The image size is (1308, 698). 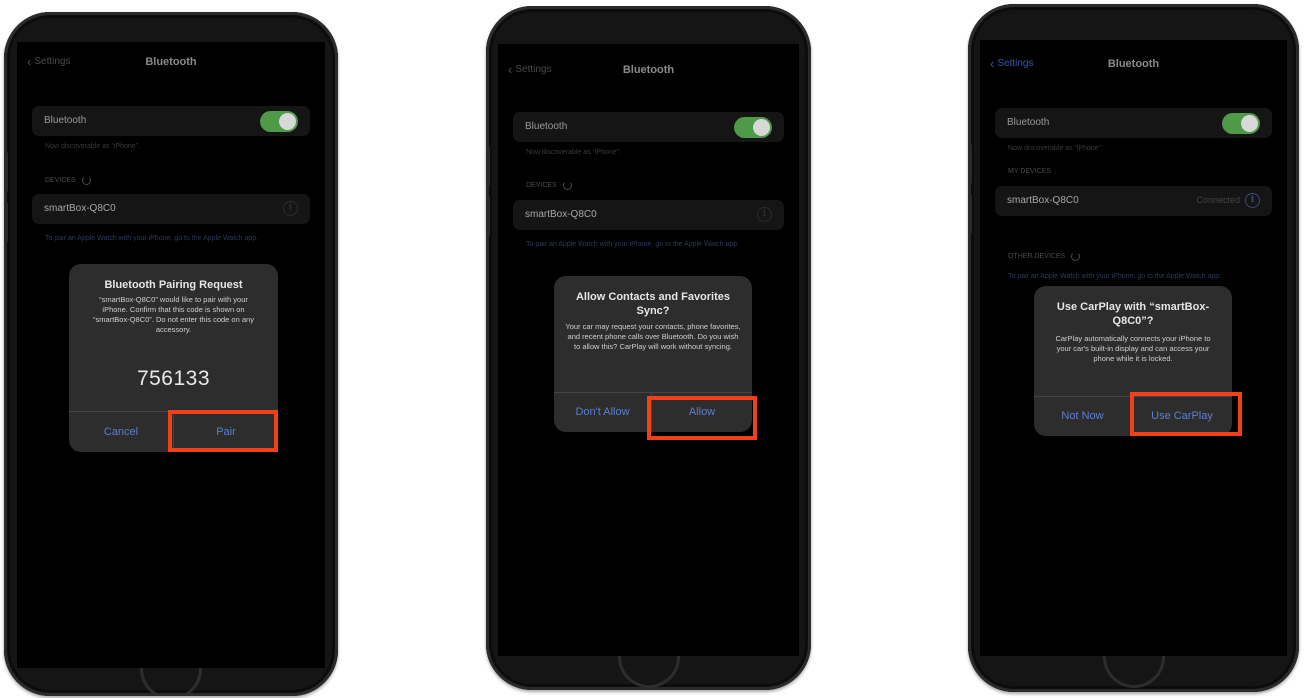 I want to click on my-devices-header: MY DEVICES, so click(x=1029, y=171).